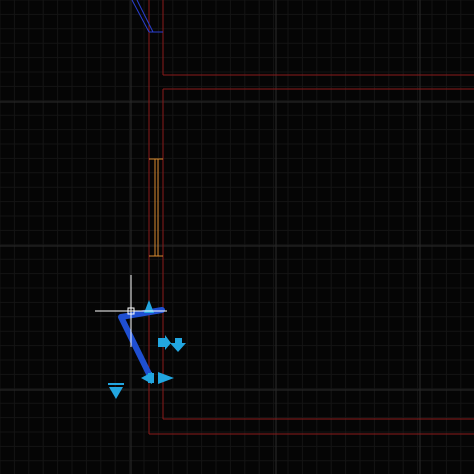 This screenshot has width=474, height=474. I want to click on triangle-down-grip-icon, so click(116, 391).